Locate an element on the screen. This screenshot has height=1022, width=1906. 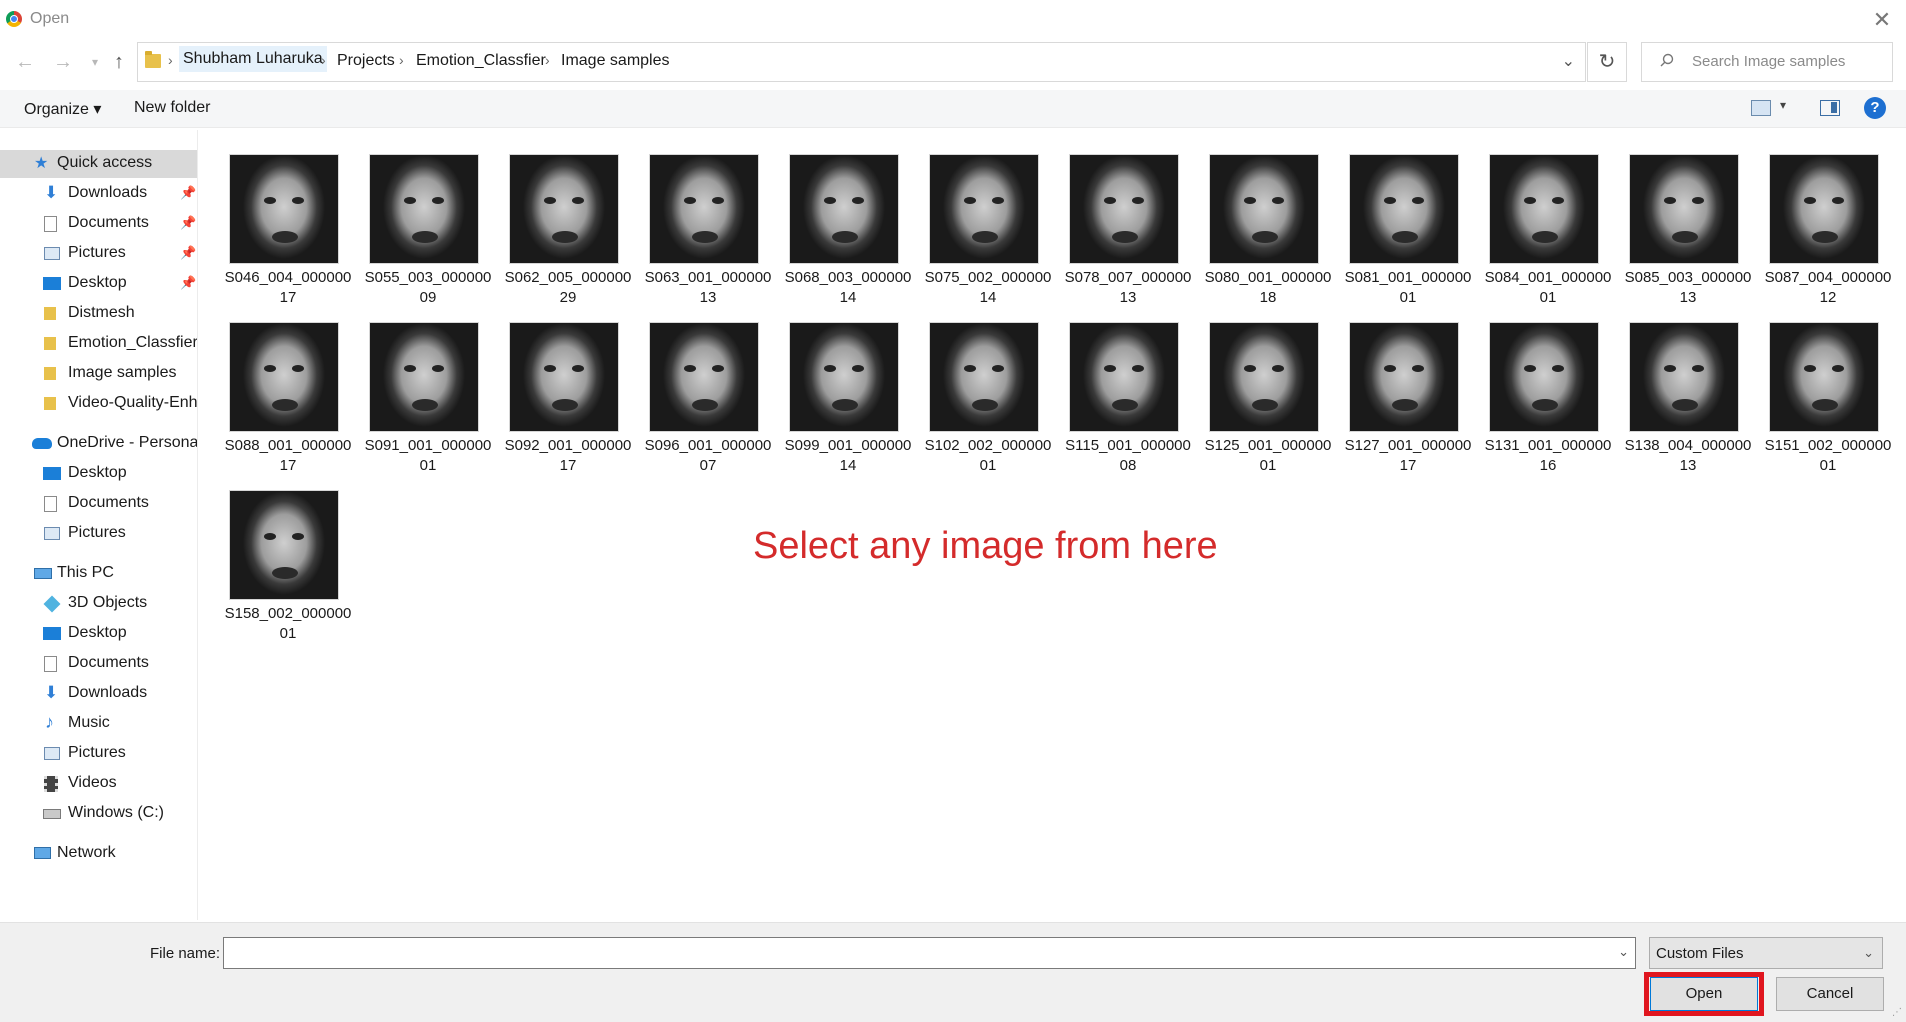
sidebar-item-3d-objects: 3D Objects is located at coordinates (98, 604).